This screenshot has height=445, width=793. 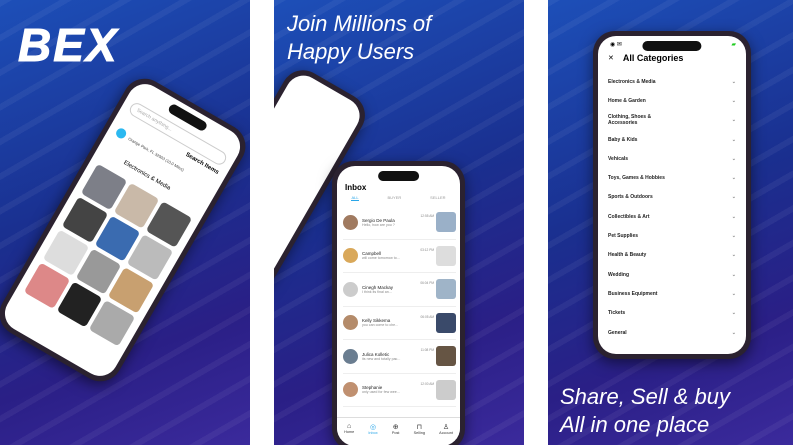 I want to click on category-item: Wedding ⌄, so click(x=672, y=274).